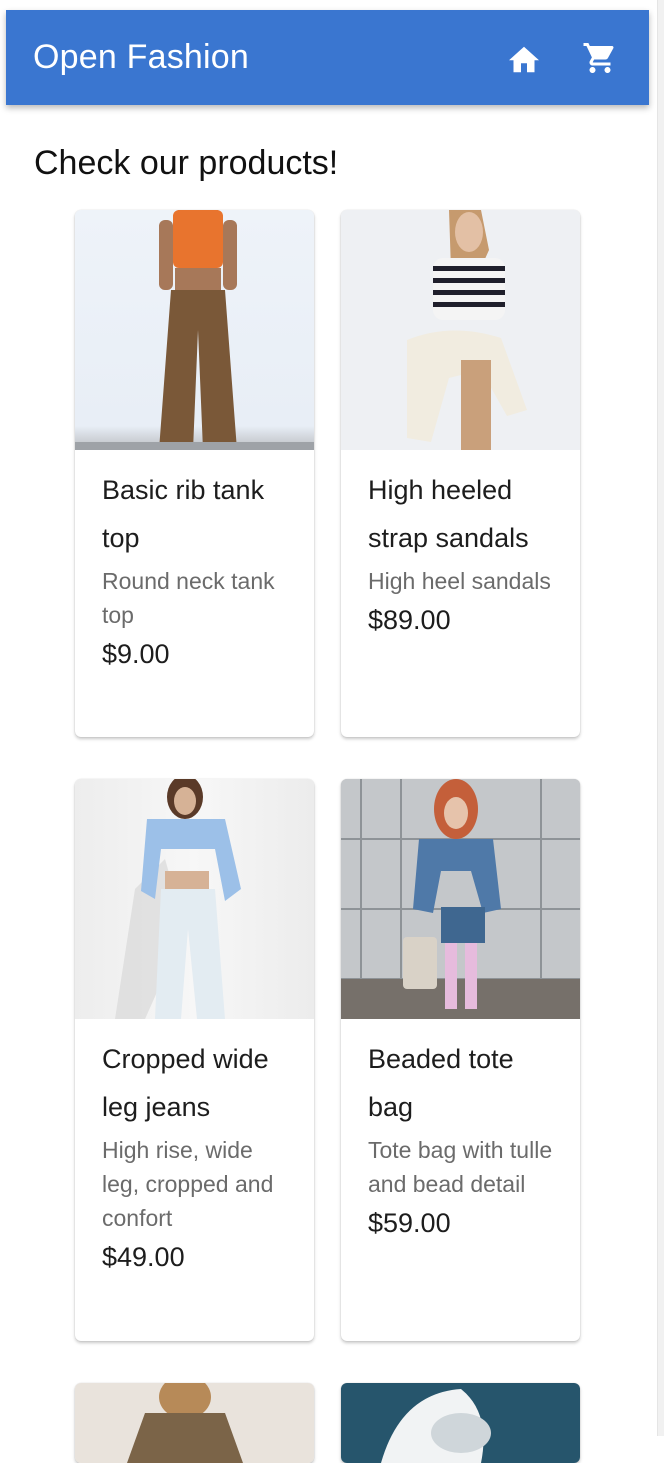 The image size is (664, 1463). Describe the element at coordinates (441, 1083) in the screenshot. I see `product-title: Beaded tote bag` at that location.